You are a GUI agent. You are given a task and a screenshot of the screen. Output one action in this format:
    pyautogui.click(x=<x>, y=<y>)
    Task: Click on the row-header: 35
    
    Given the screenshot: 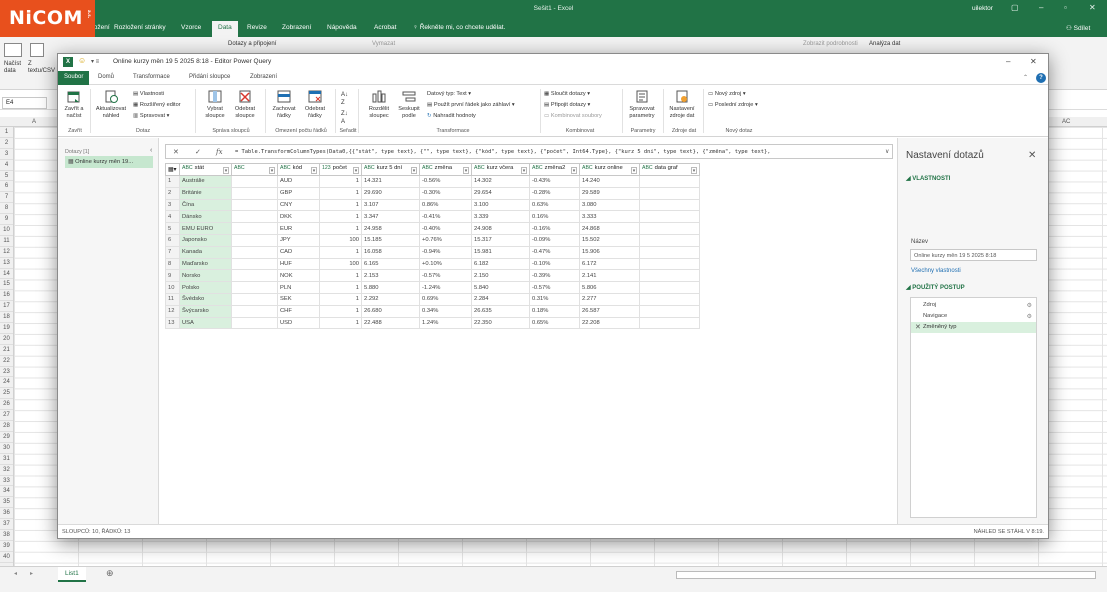 What is the action you would take?
    pyautogui.click(x=6, y=503)
    